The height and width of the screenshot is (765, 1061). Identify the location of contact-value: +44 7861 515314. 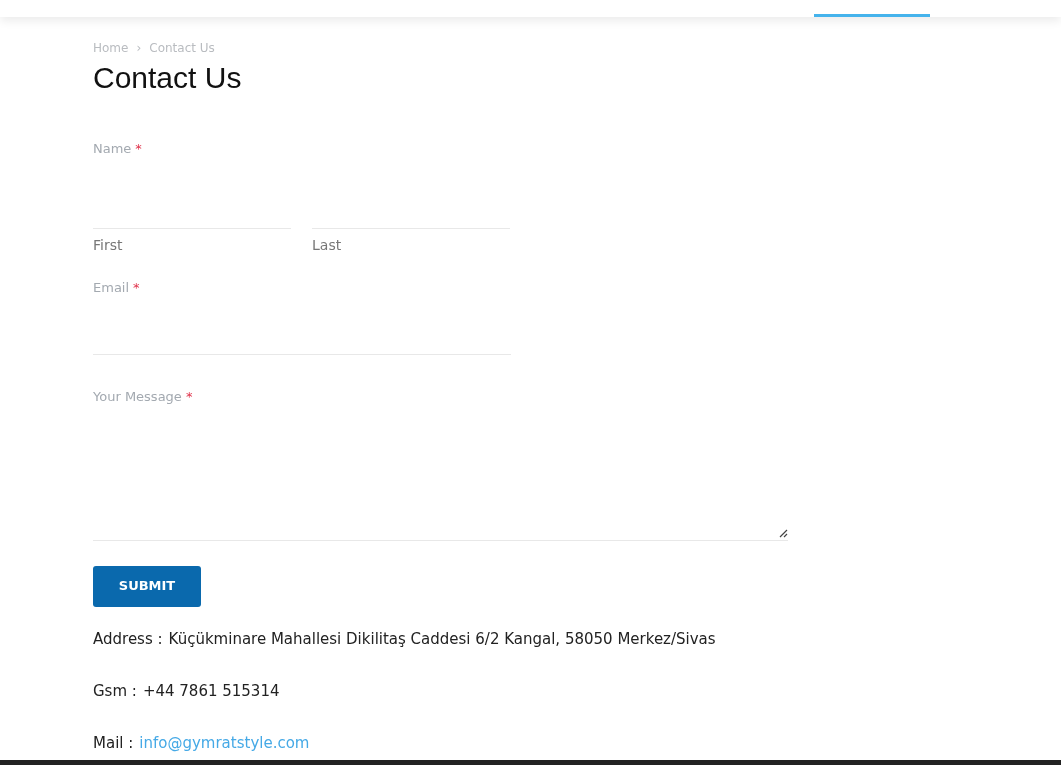
(211, 690).